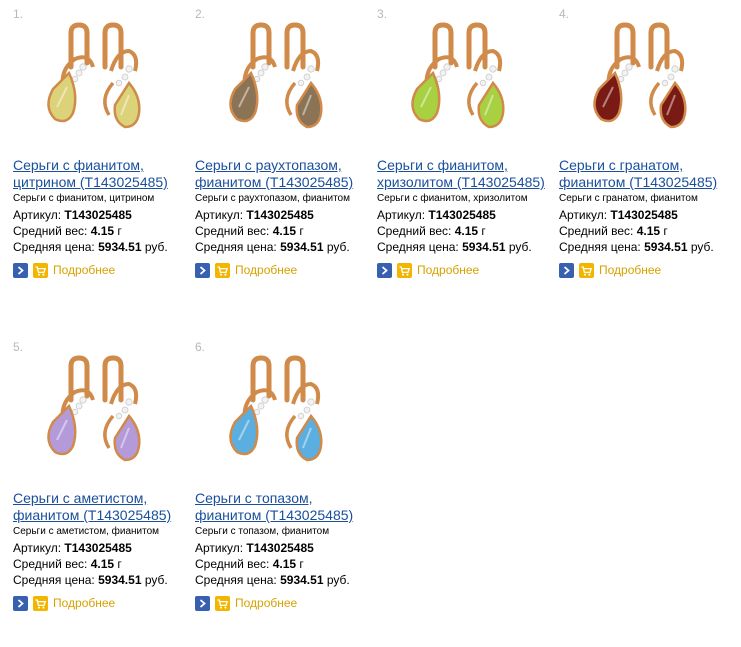  I want to click on product-title-line: Серьги с аметистом,, so click(102, 498).